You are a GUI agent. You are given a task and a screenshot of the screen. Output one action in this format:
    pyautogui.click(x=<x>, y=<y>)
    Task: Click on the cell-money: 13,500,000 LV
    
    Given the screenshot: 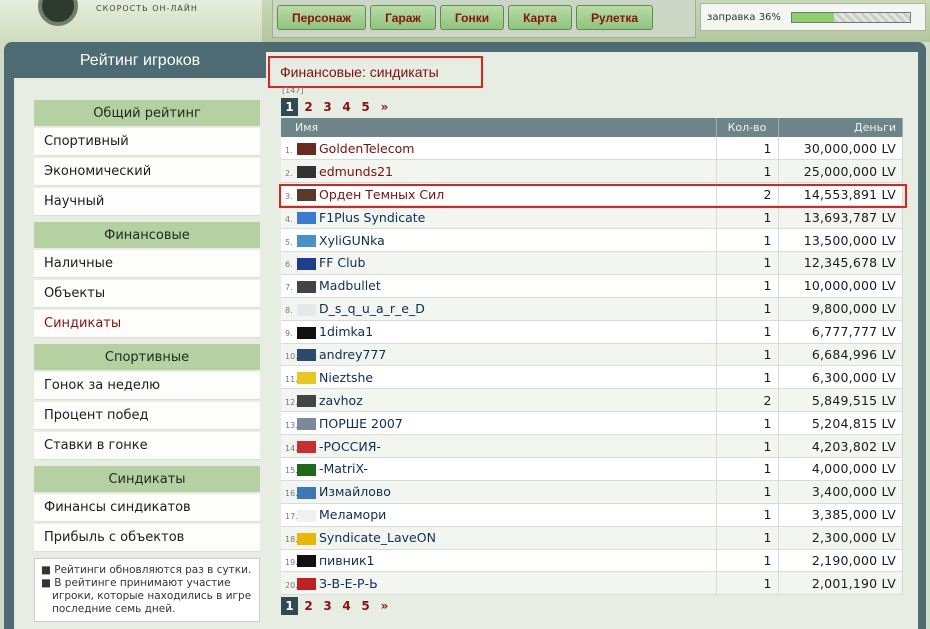 What is the action you would take?
    pyautogui.click(x=840, y=240)
    